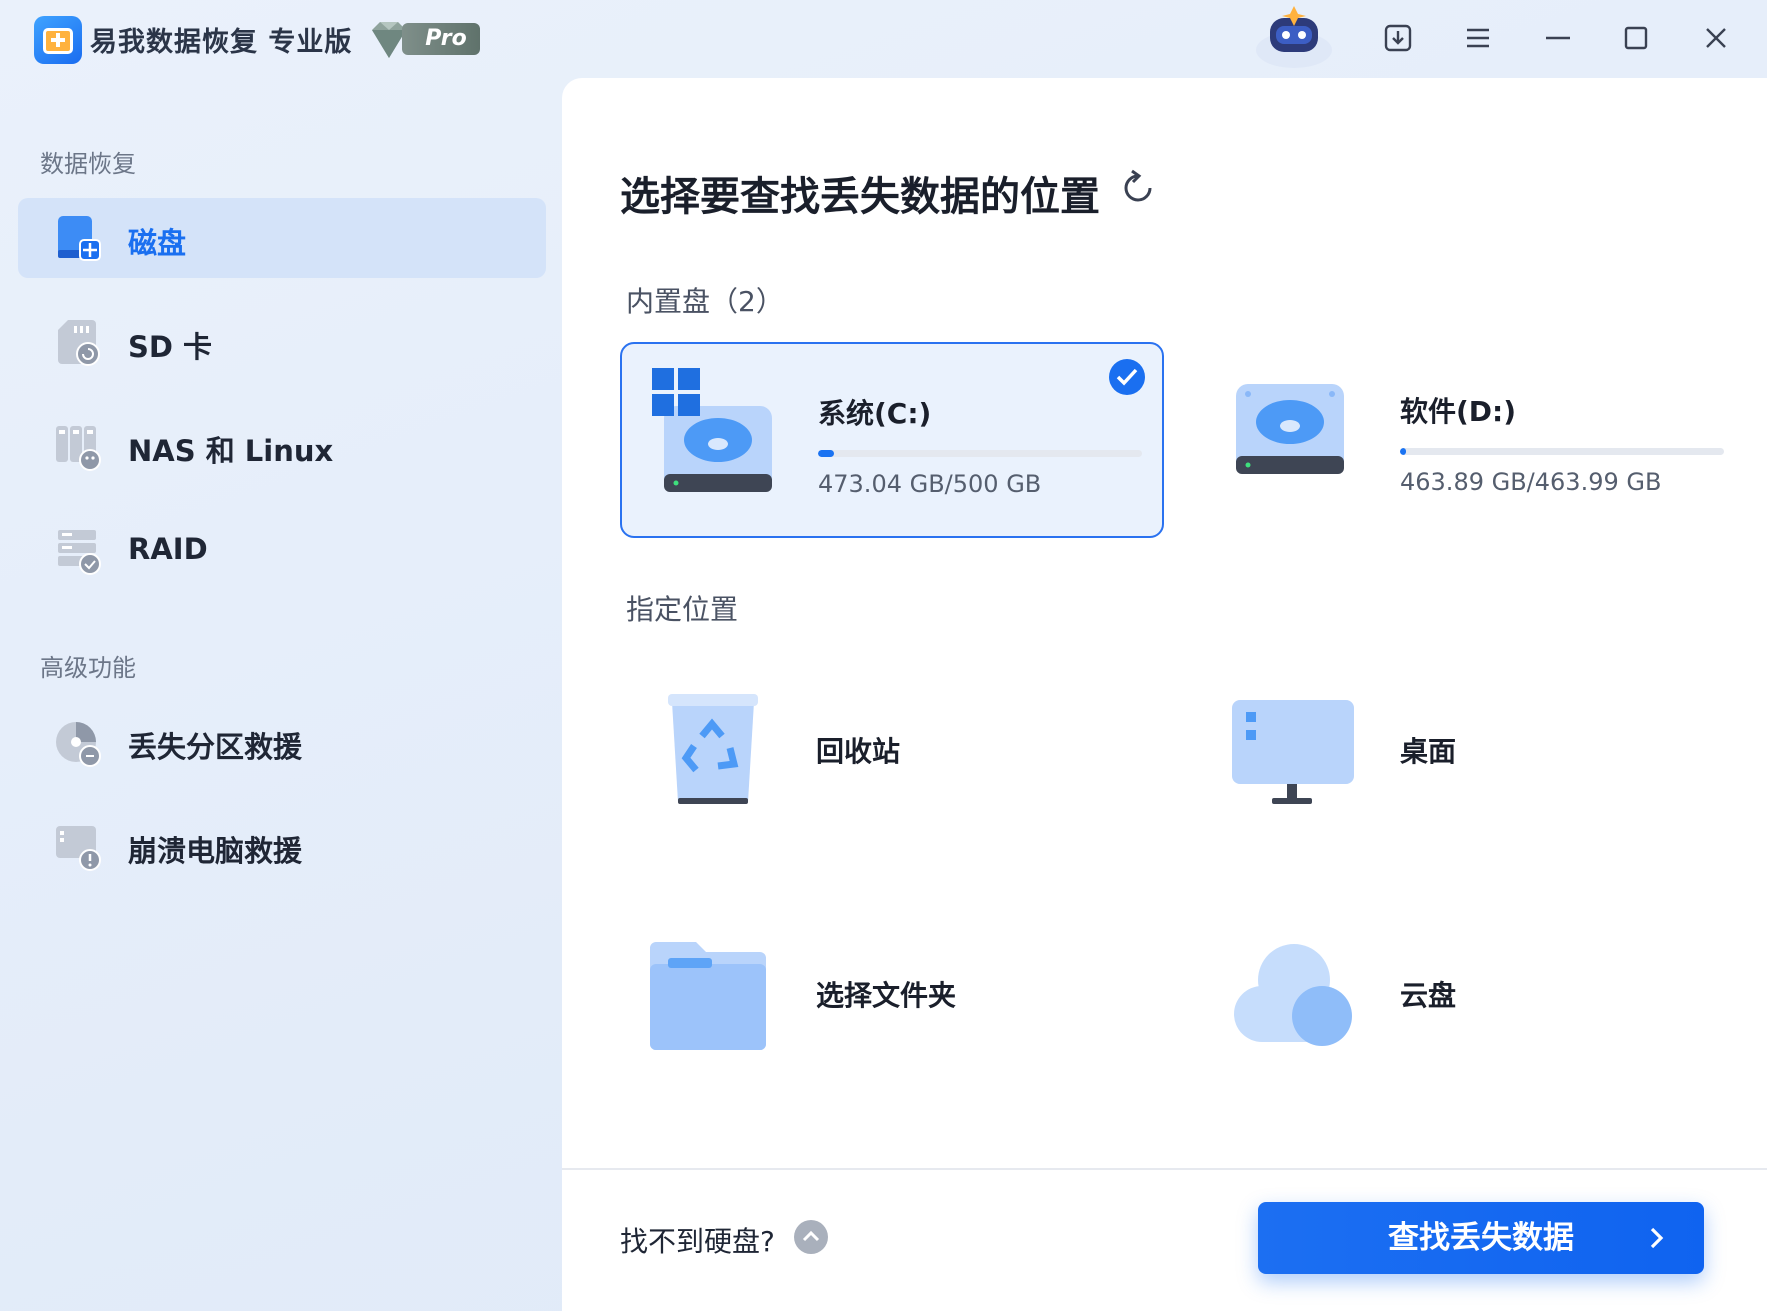 This screenshot has width=1767, height=1311. I want to click on raid-icon, so click(79, 552).